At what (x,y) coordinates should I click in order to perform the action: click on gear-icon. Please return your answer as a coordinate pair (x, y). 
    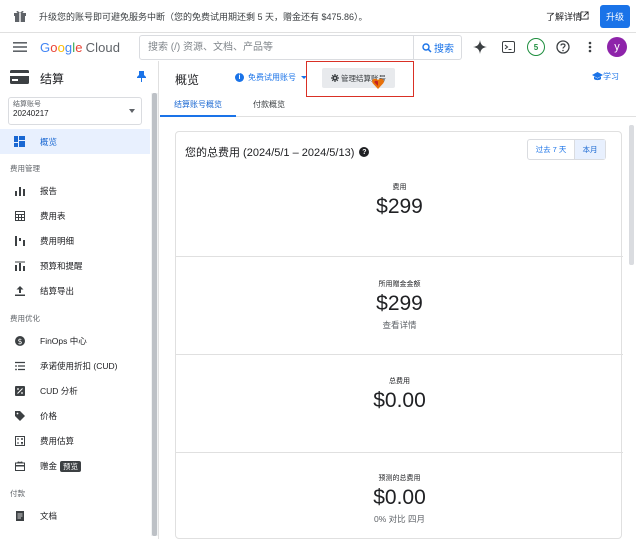
    Looking at the image, I should click on (335, 78).